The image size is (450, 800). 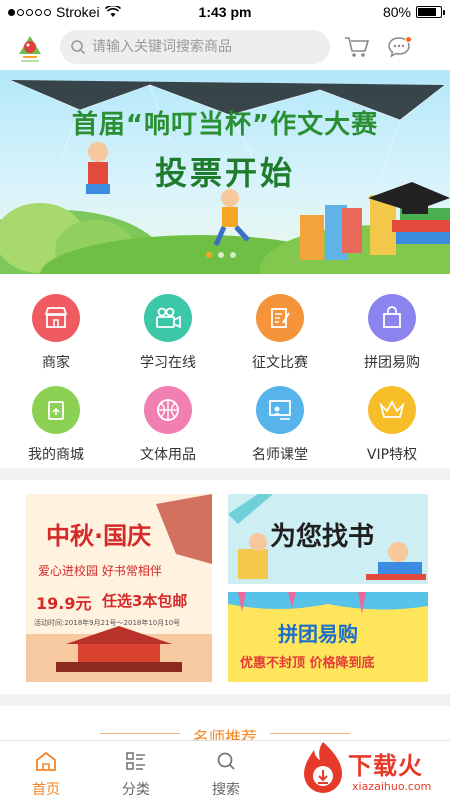 I want to click on promo-left-price: 19.9元, so click(x=64, y=603).